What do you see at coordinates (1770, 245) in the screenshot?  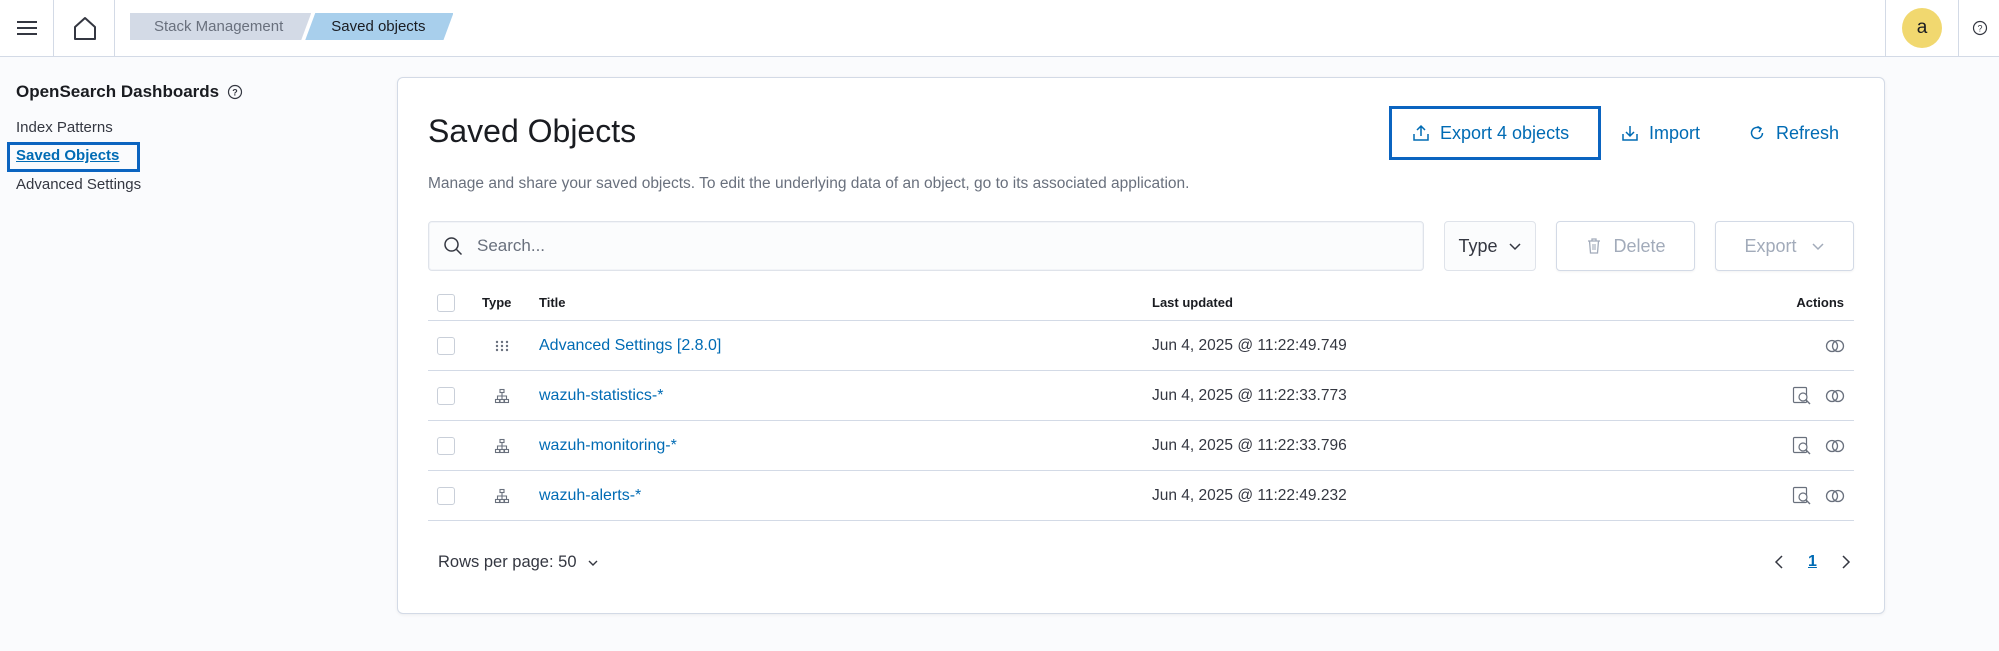 I see `export-label: Export` at bounding box center [1770, 245].